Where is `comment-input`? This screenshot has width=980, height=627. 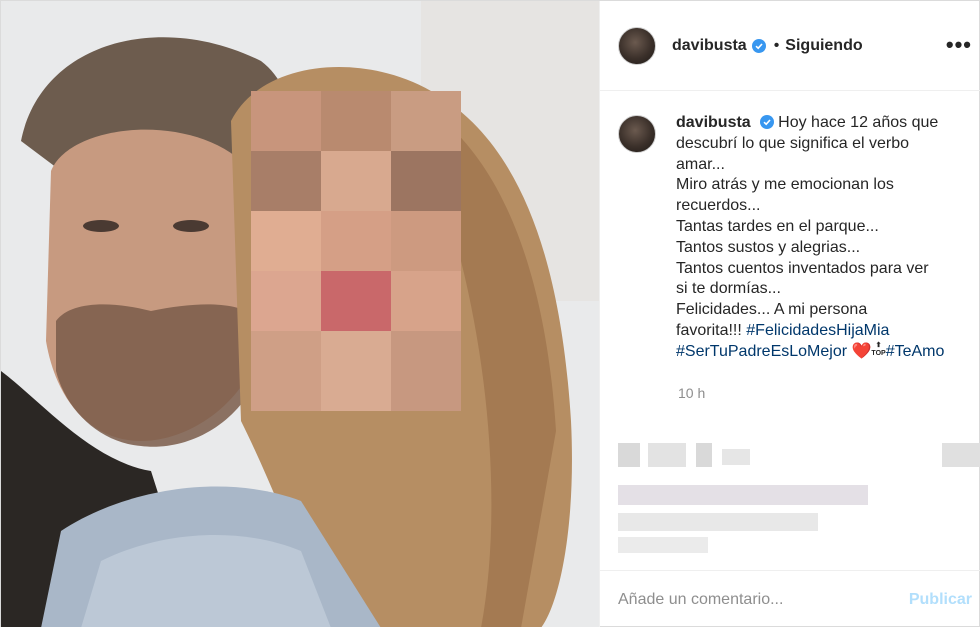
comment-input is located at coordinates (763, 599).